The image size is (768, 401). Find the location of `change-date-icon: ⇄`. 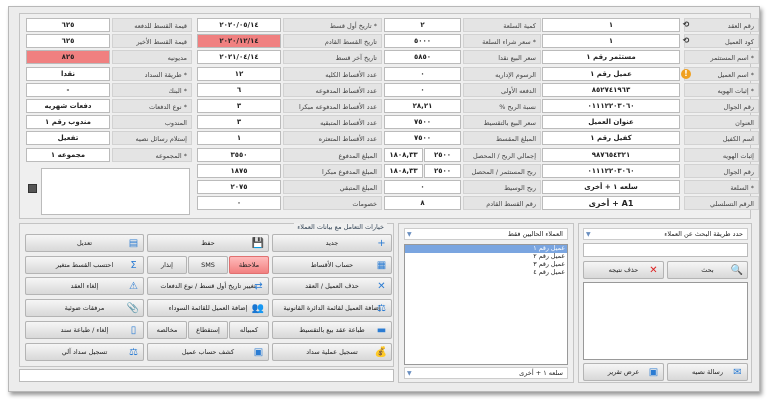

change-date-icon: ⇄ is located at coordinates (258, 286).